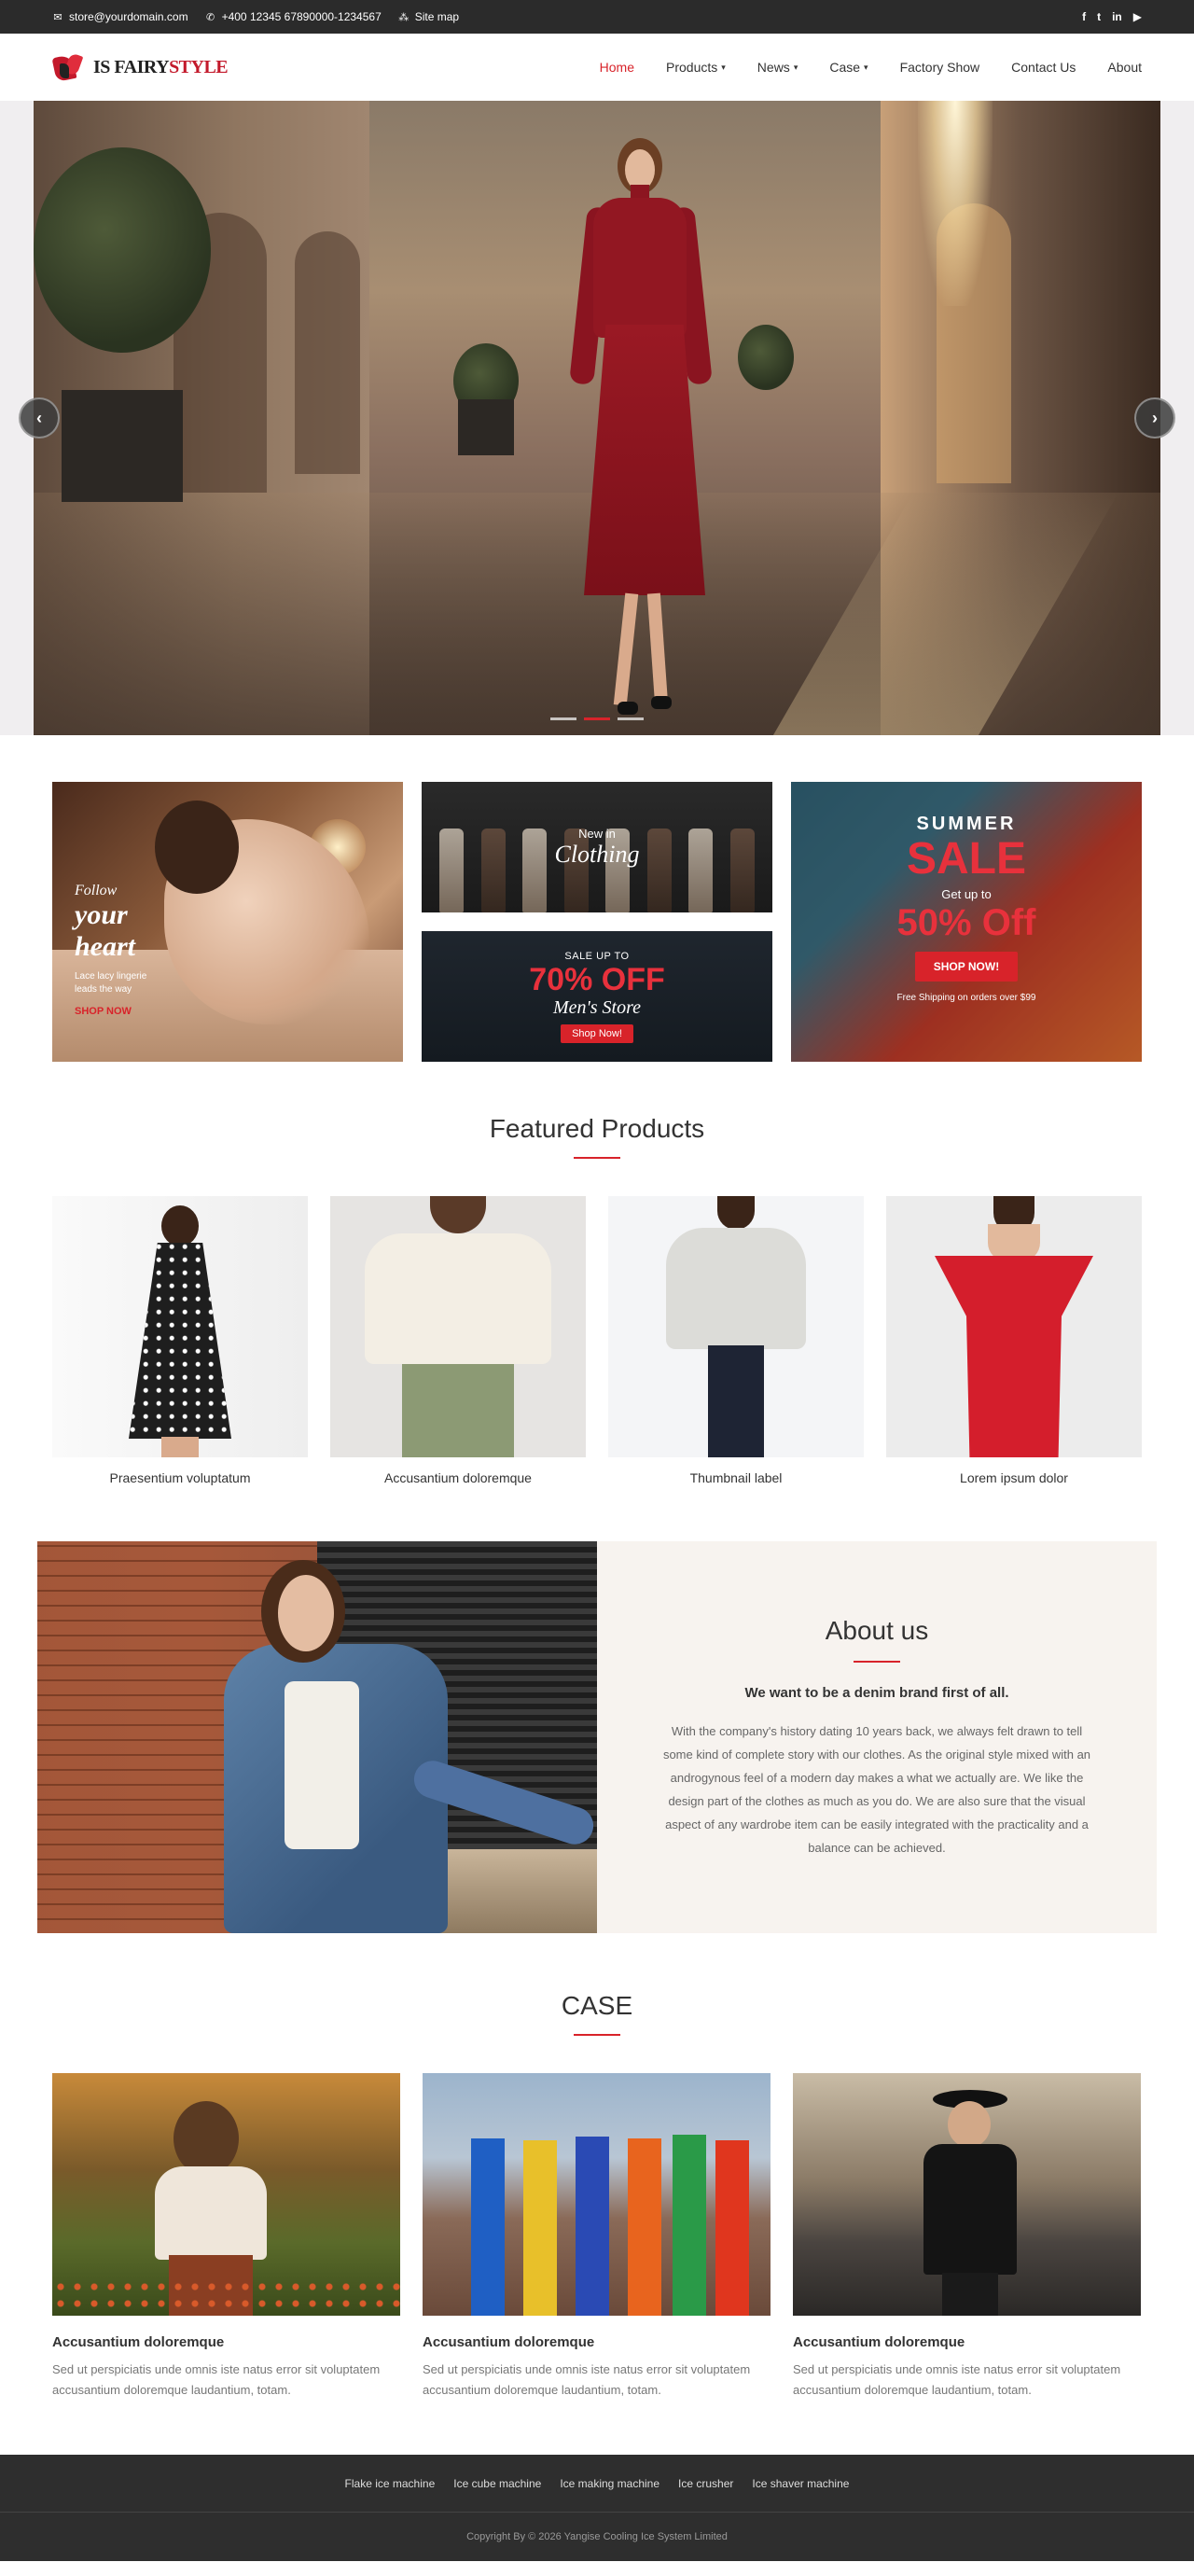 Image resolution: width=1194 pixels, height=2576 pixels. I want to click on featured-title: Featured Products, so click(597, 1129).